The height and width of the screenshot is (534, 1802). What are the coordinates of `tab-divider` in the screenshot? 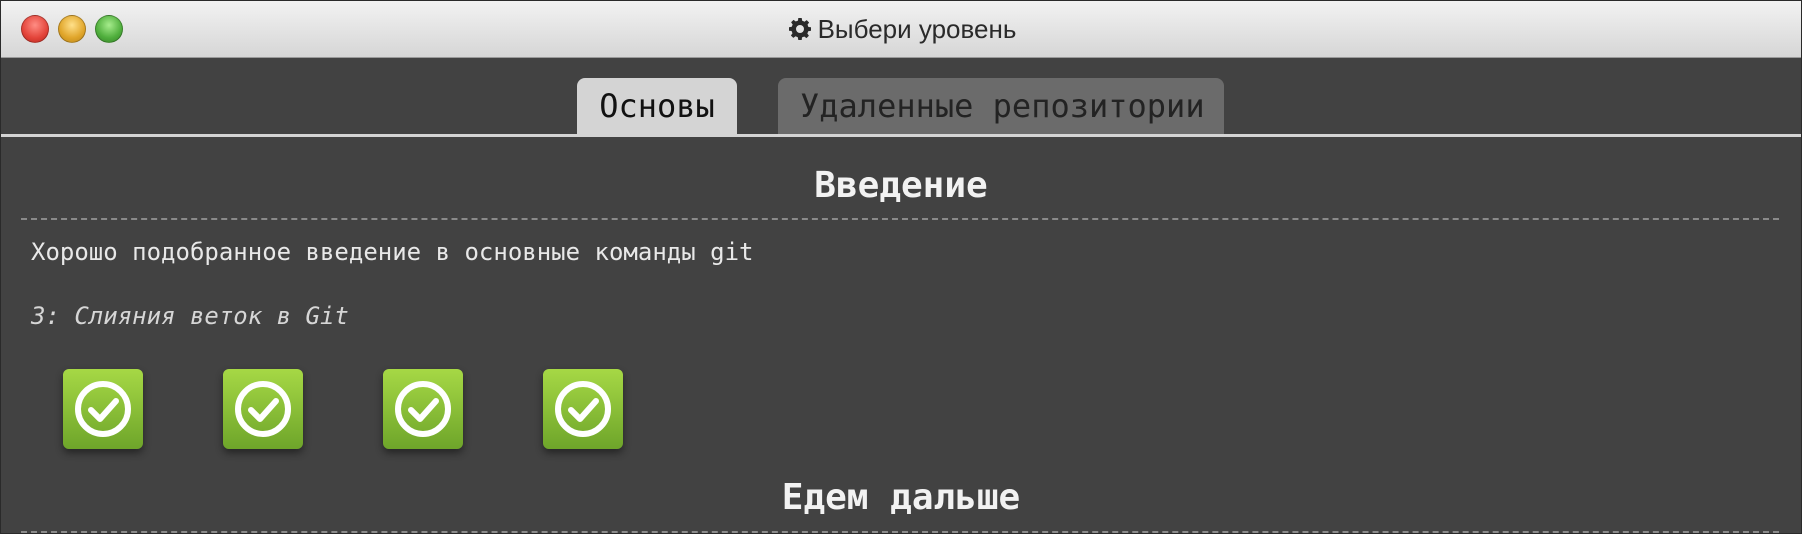 It's located at (901, 135).